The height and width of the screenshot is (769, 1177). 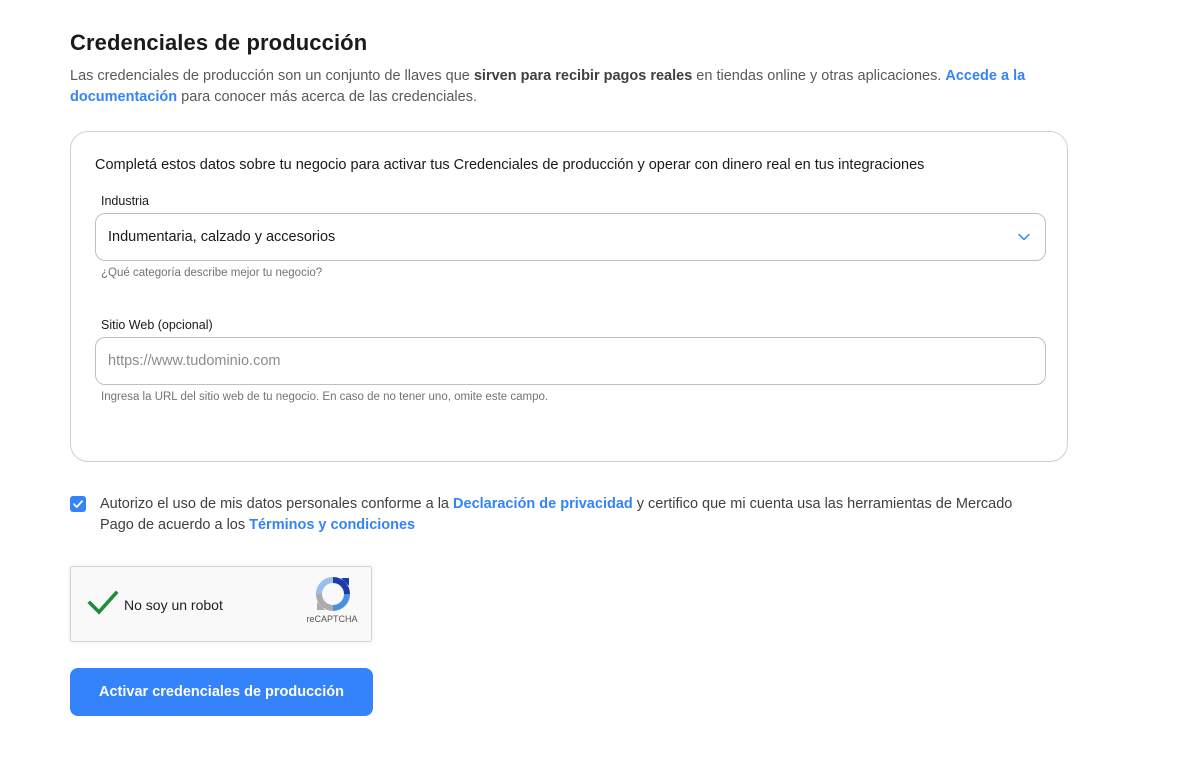 What do you see at coordinates (125, 201) in the screenshot?
I see `industry-label: Industria` at bounding box center [125, 201].